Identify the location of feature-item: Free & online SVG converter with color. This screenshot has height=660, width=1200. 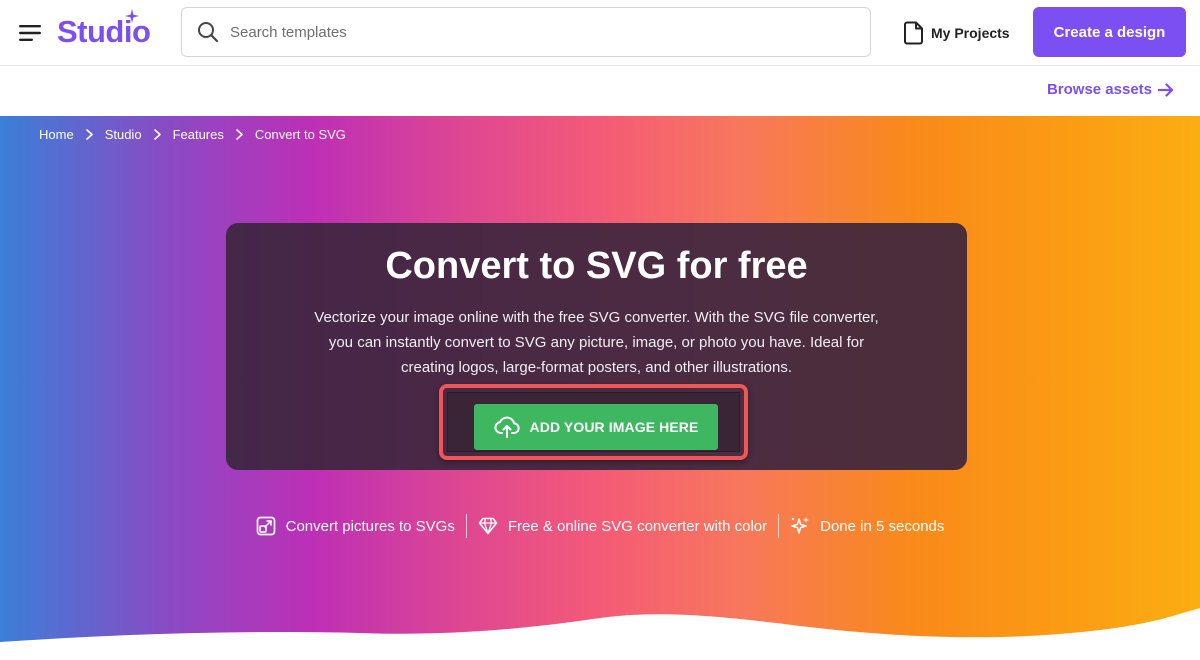
(622, 526).